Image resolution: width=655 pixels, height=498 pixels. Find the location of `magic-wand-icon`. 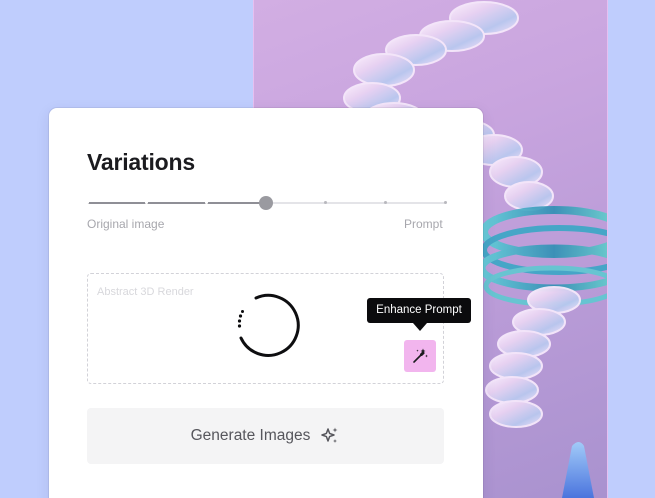

magic-wand-icon is located at coordinates (420, 355).